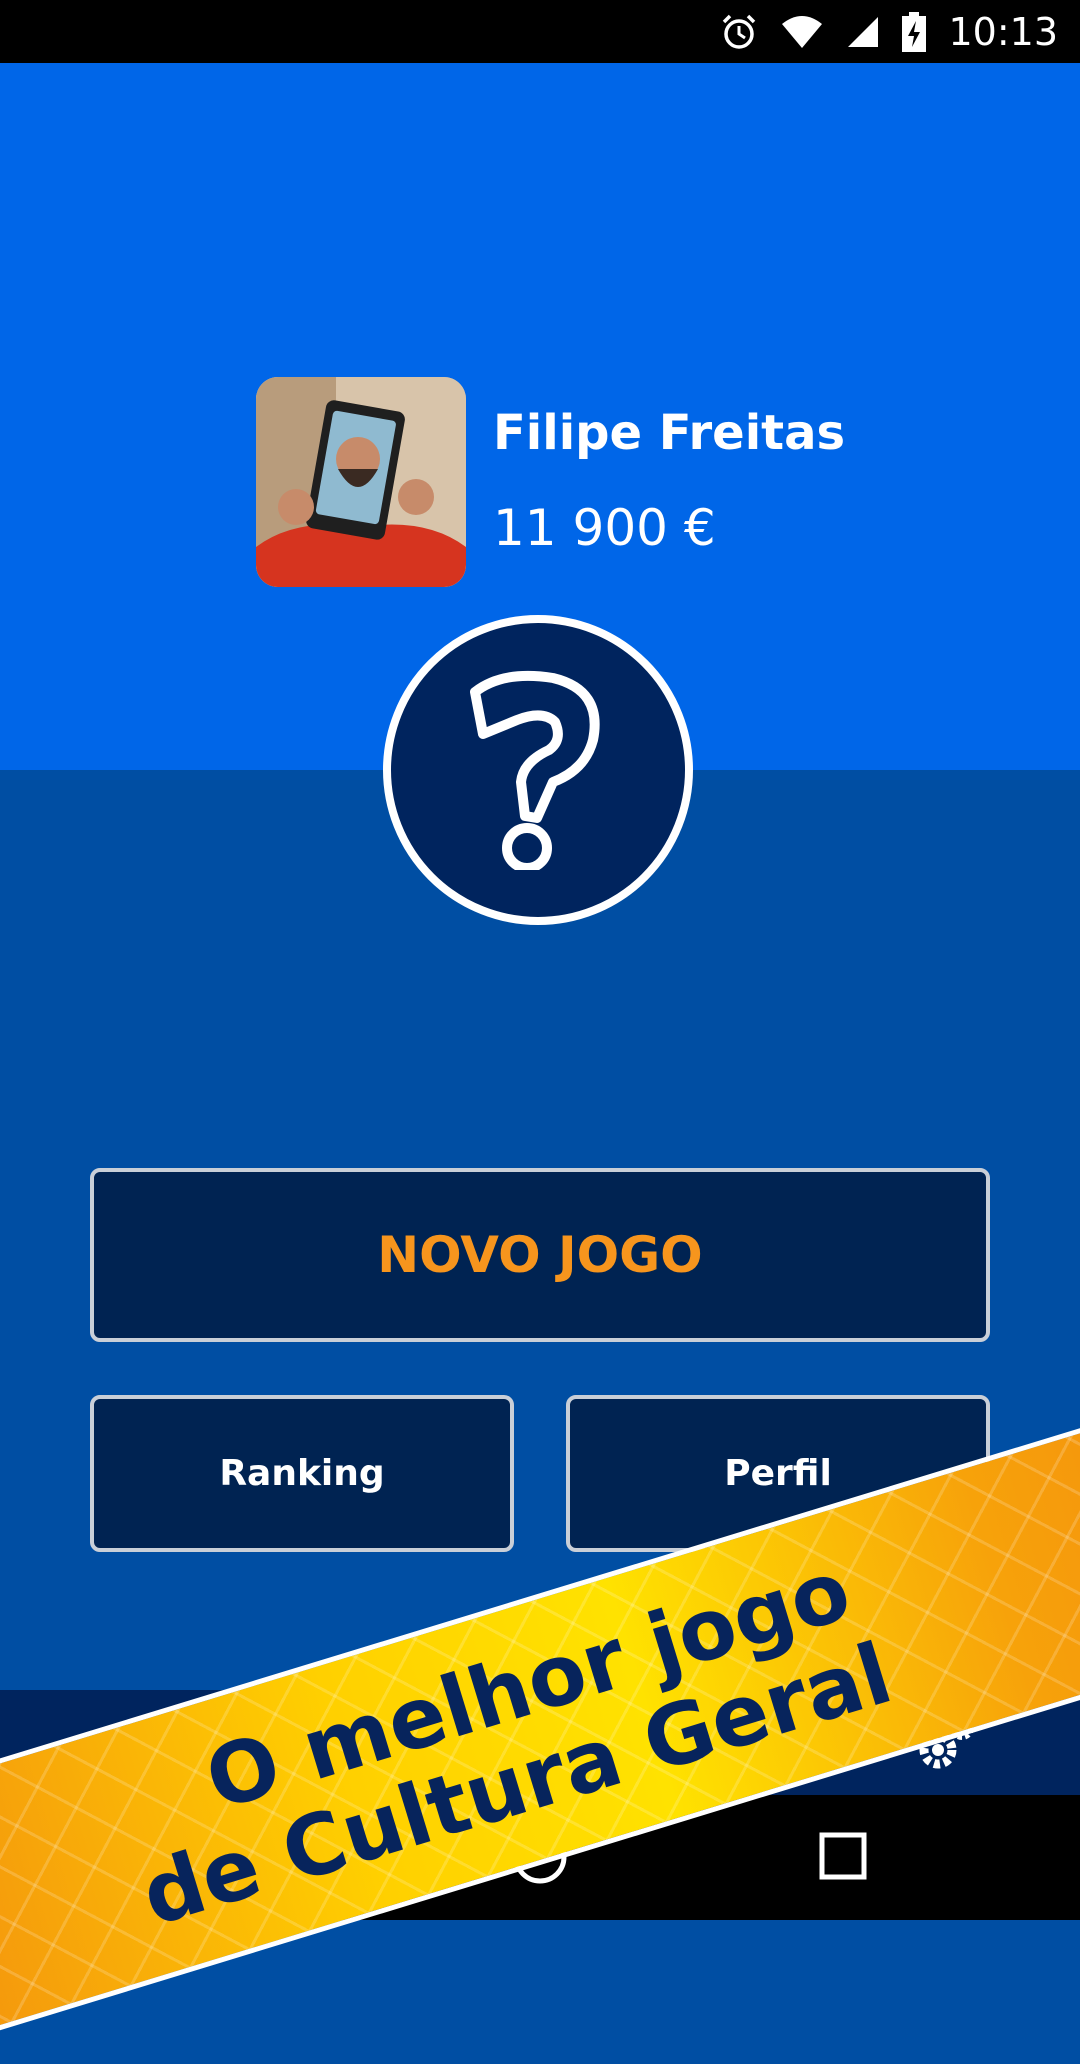 The height and width of the screenshot is (2064, 1080). What do you see at coordinates (361, 482) in the screenshot?
I see `avatar` at bounding box center [361, 482].